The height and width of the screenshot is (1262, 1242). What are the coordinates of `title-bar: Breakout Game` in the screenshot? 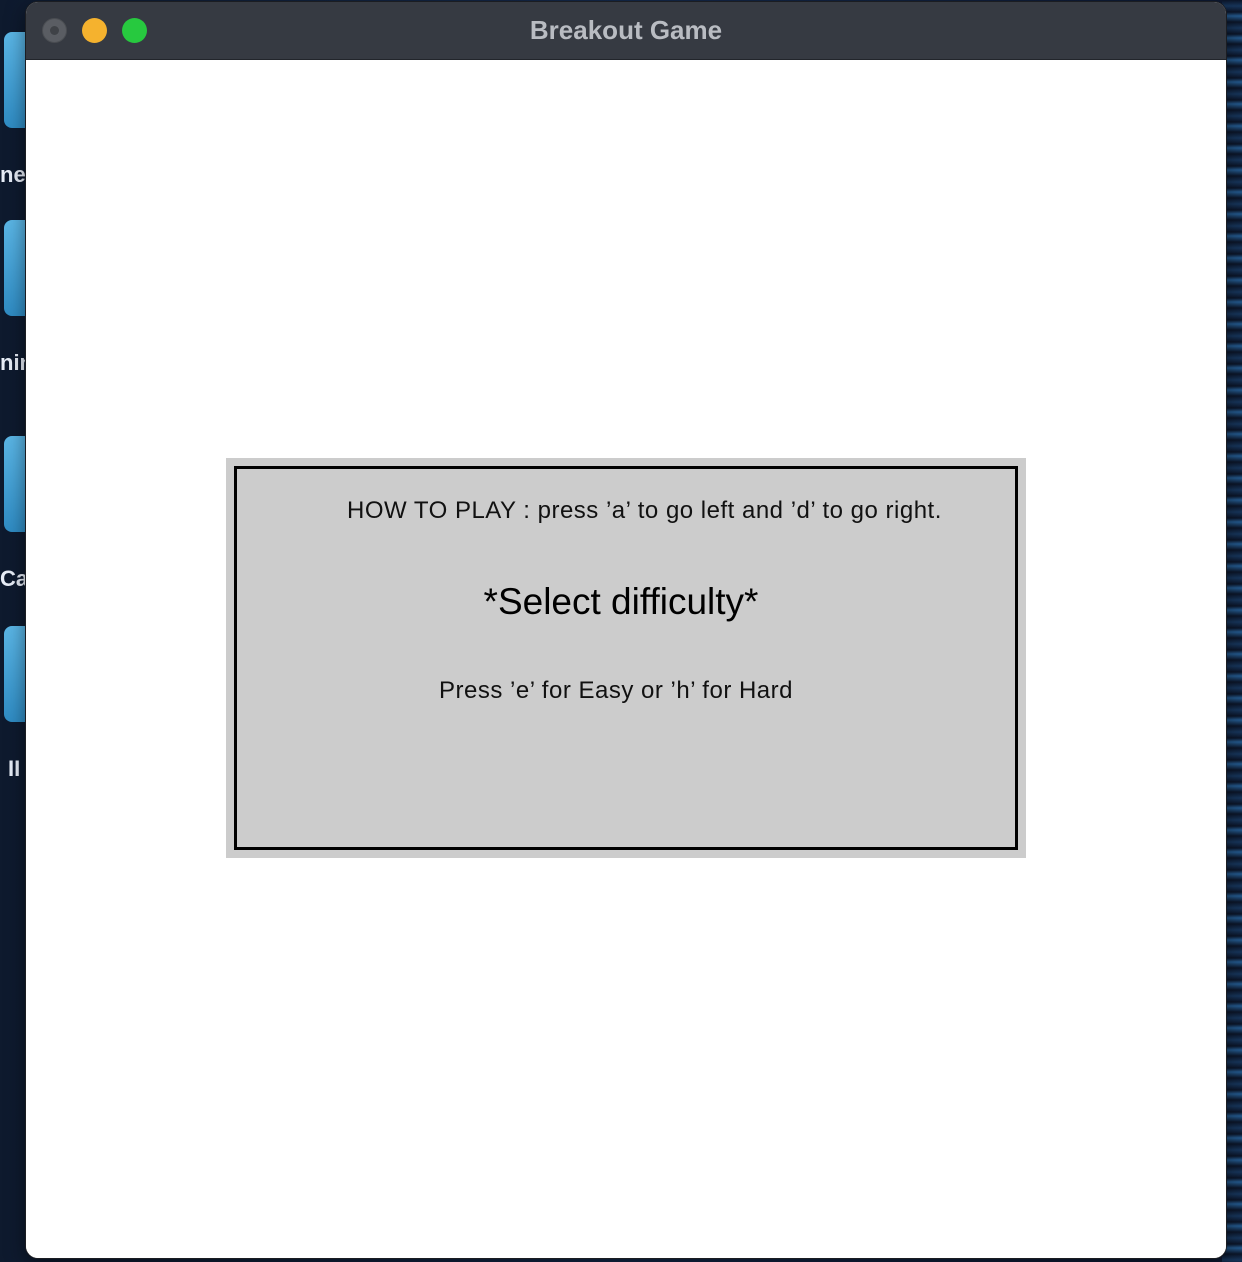 It's located at (626, 31).